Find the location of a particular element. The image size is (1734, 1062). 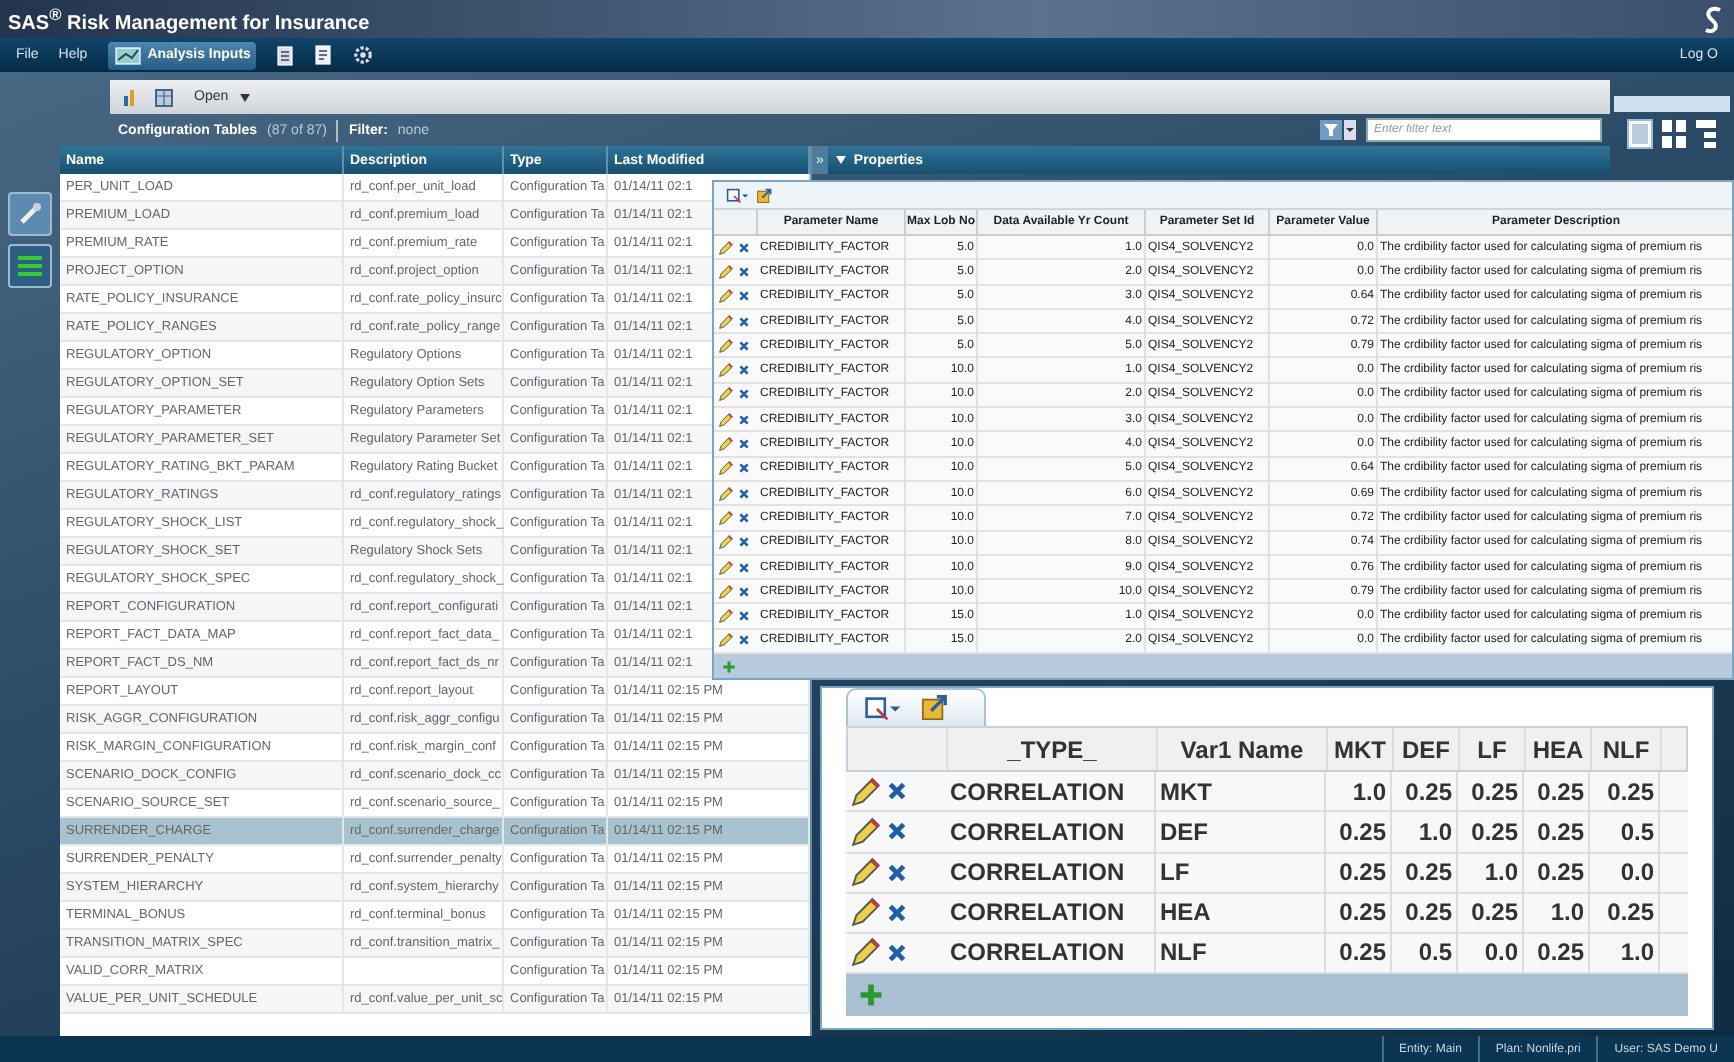

column-header: HEA is located at coordinates (1559, 749).